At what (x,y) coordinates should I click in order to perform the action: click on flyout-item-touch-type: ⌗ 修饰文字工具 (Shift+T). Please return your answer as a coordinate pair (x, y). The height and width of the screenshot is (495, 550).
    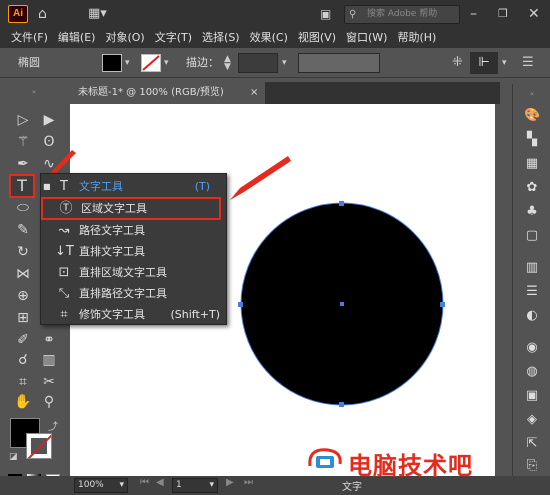
    Looking at the image, I should click on (133, 314).